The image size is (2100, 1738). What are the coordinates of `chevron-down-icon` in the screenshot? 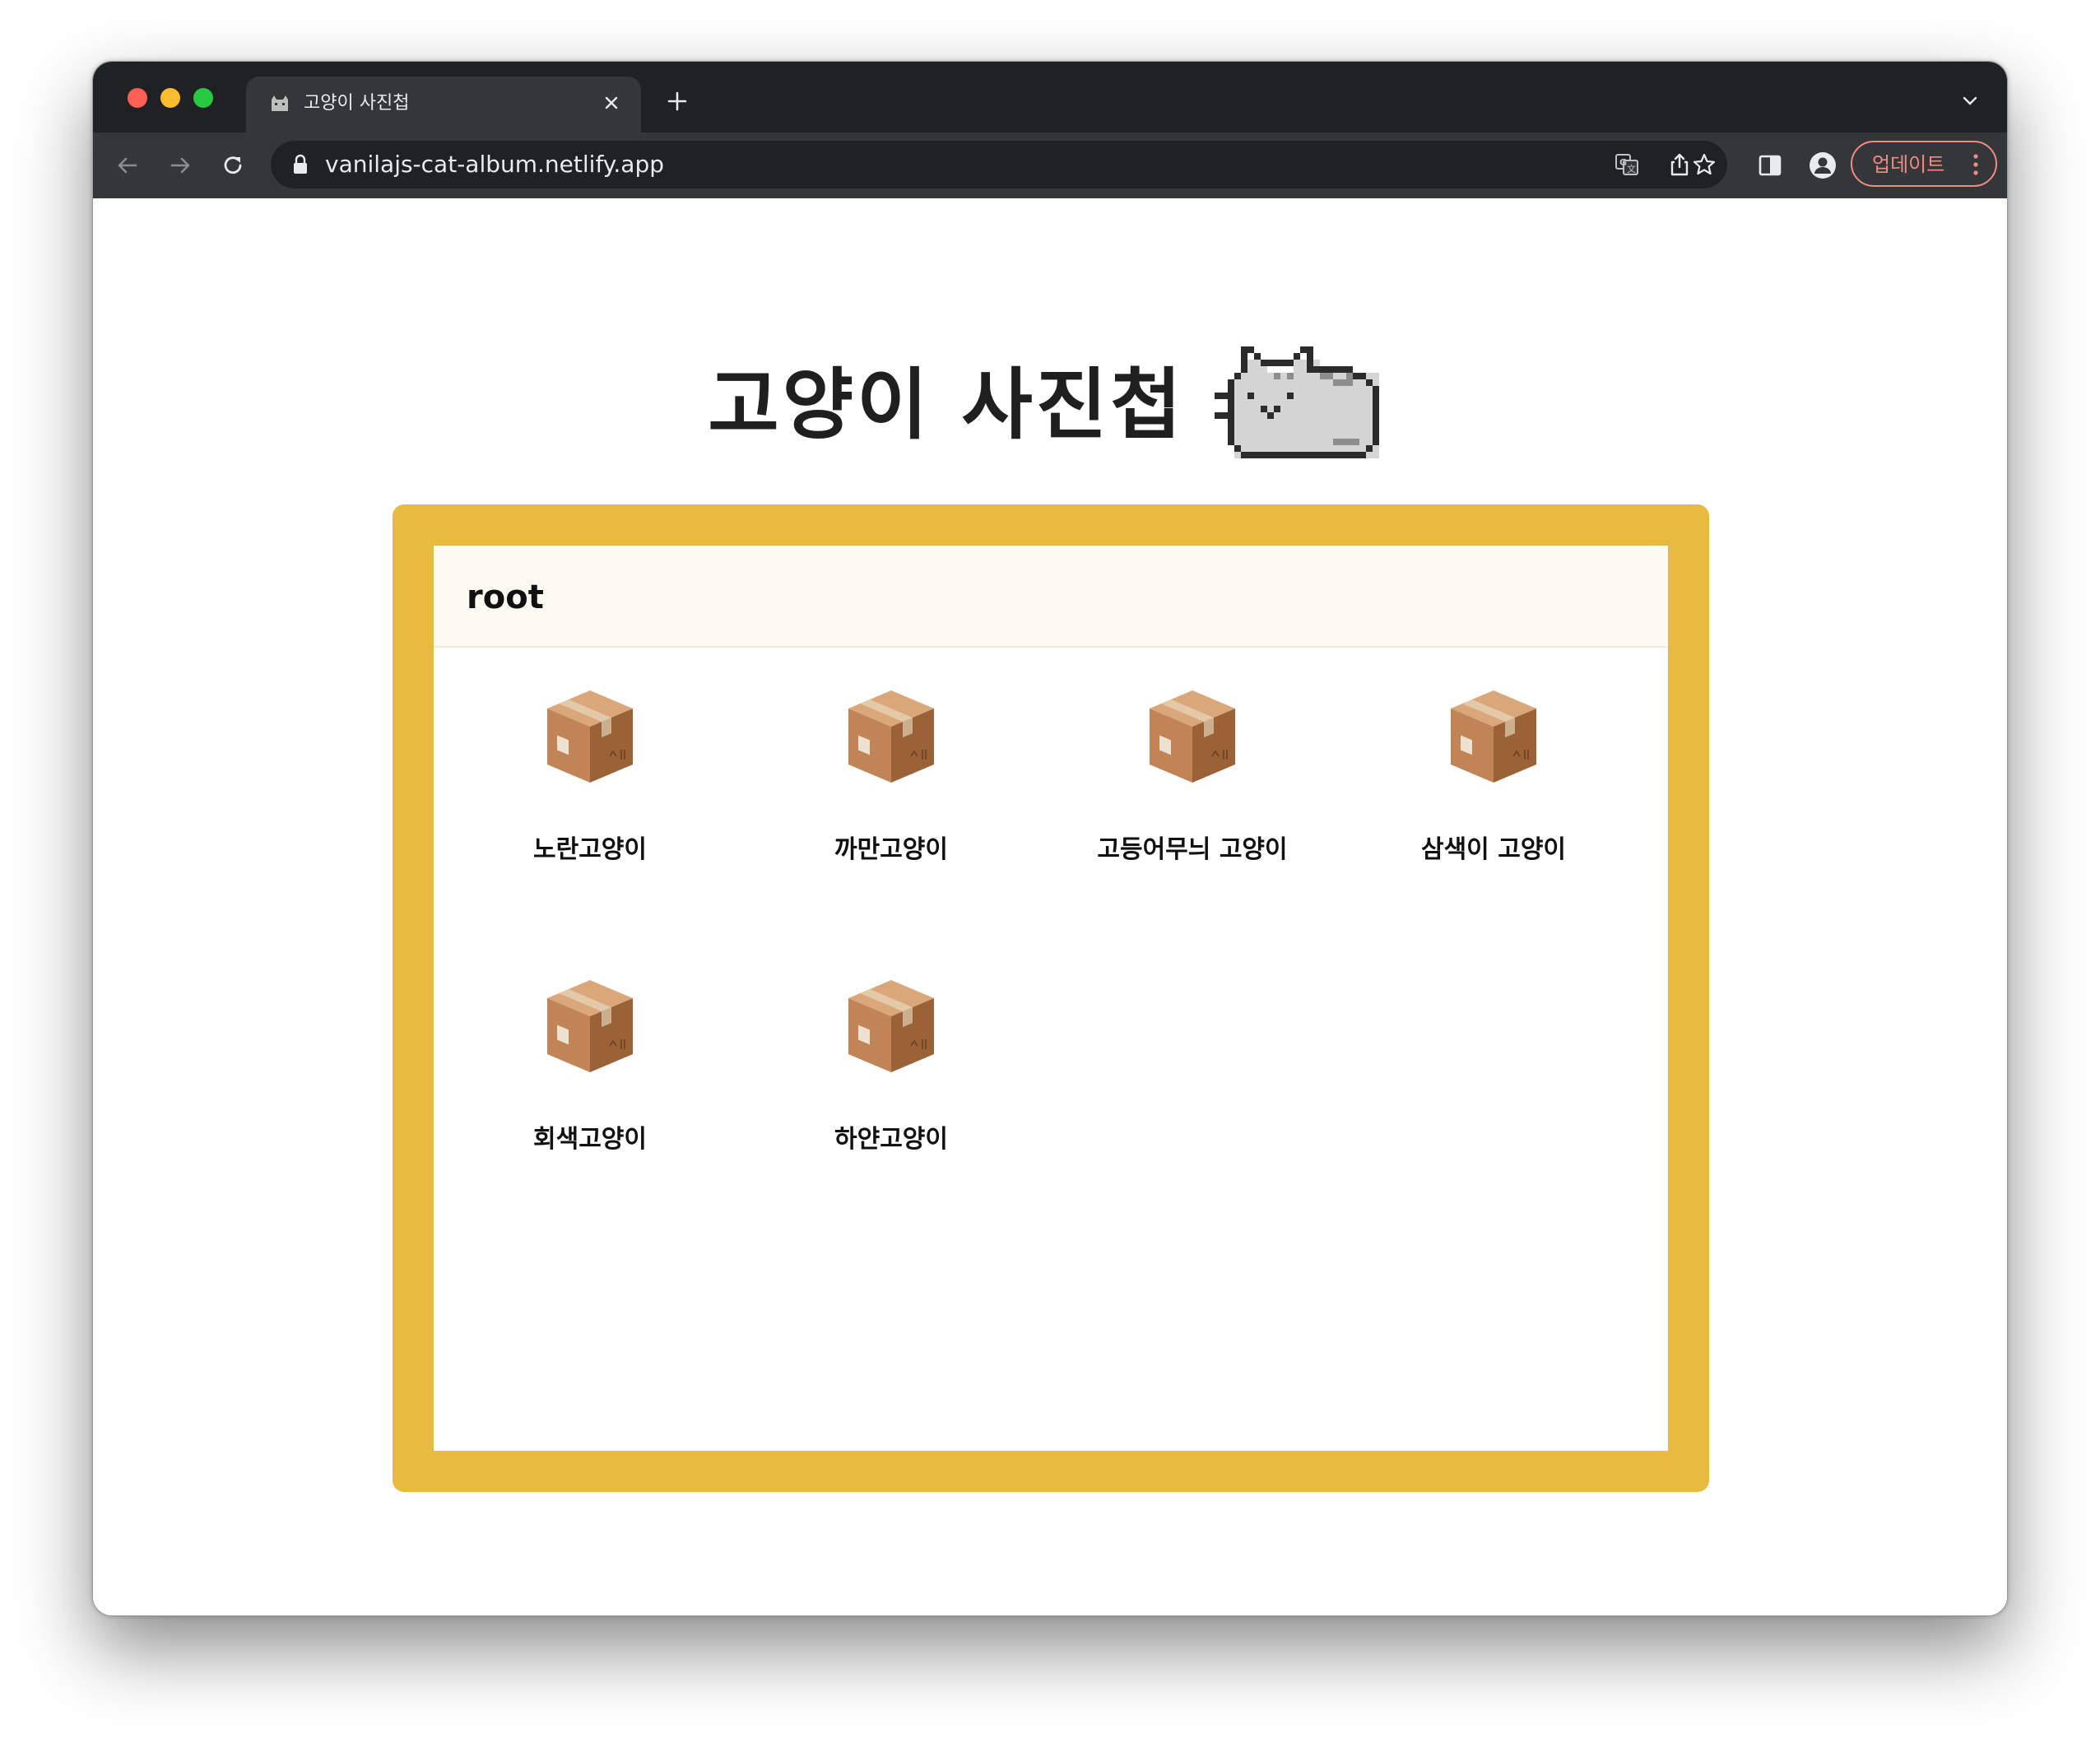 It's located at (1970, 100).